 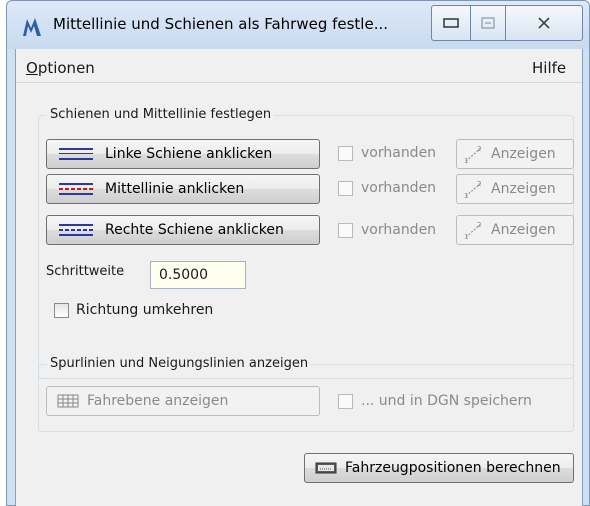 I want to click on vorhanden-label-2: vorhanden, so click(x=399, y=188).